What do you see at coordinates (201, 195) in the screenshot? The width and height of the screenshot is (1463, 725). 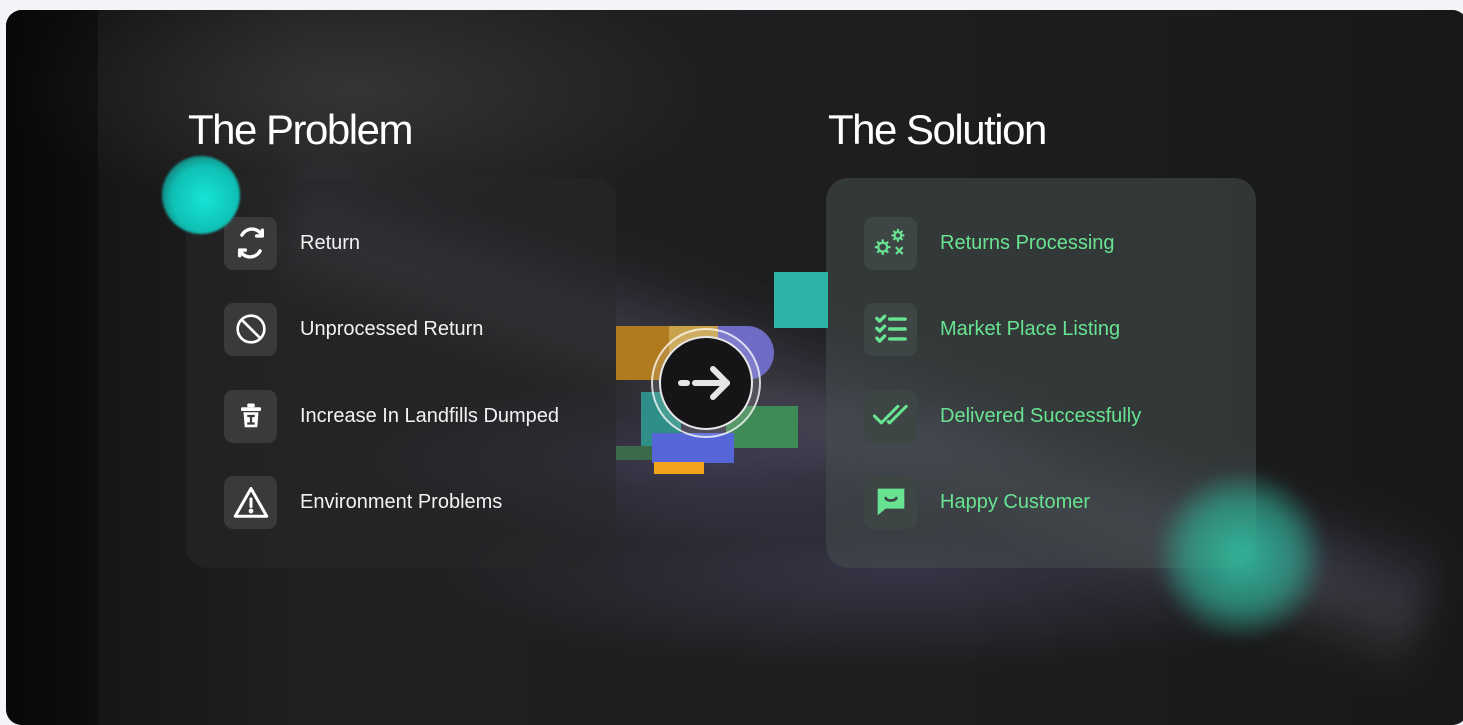 I see `teal-orb` at bounding box center [201, 195].